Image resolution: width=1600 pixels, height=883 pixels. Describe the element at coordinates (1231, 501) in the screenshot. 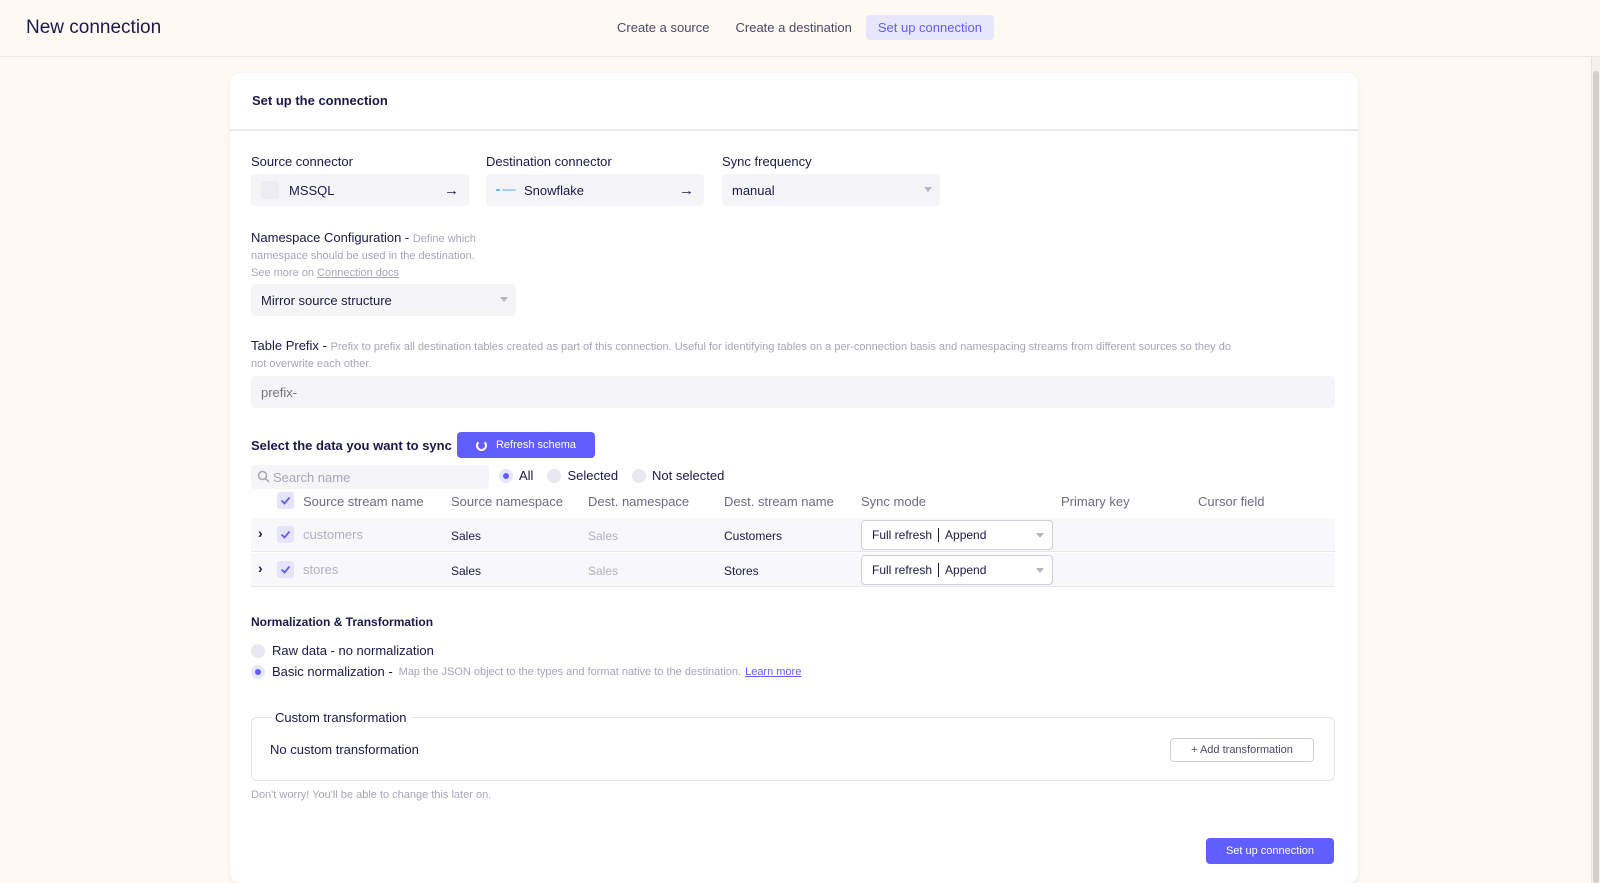

I see `column-cursor-field: Cursor field` at that location.